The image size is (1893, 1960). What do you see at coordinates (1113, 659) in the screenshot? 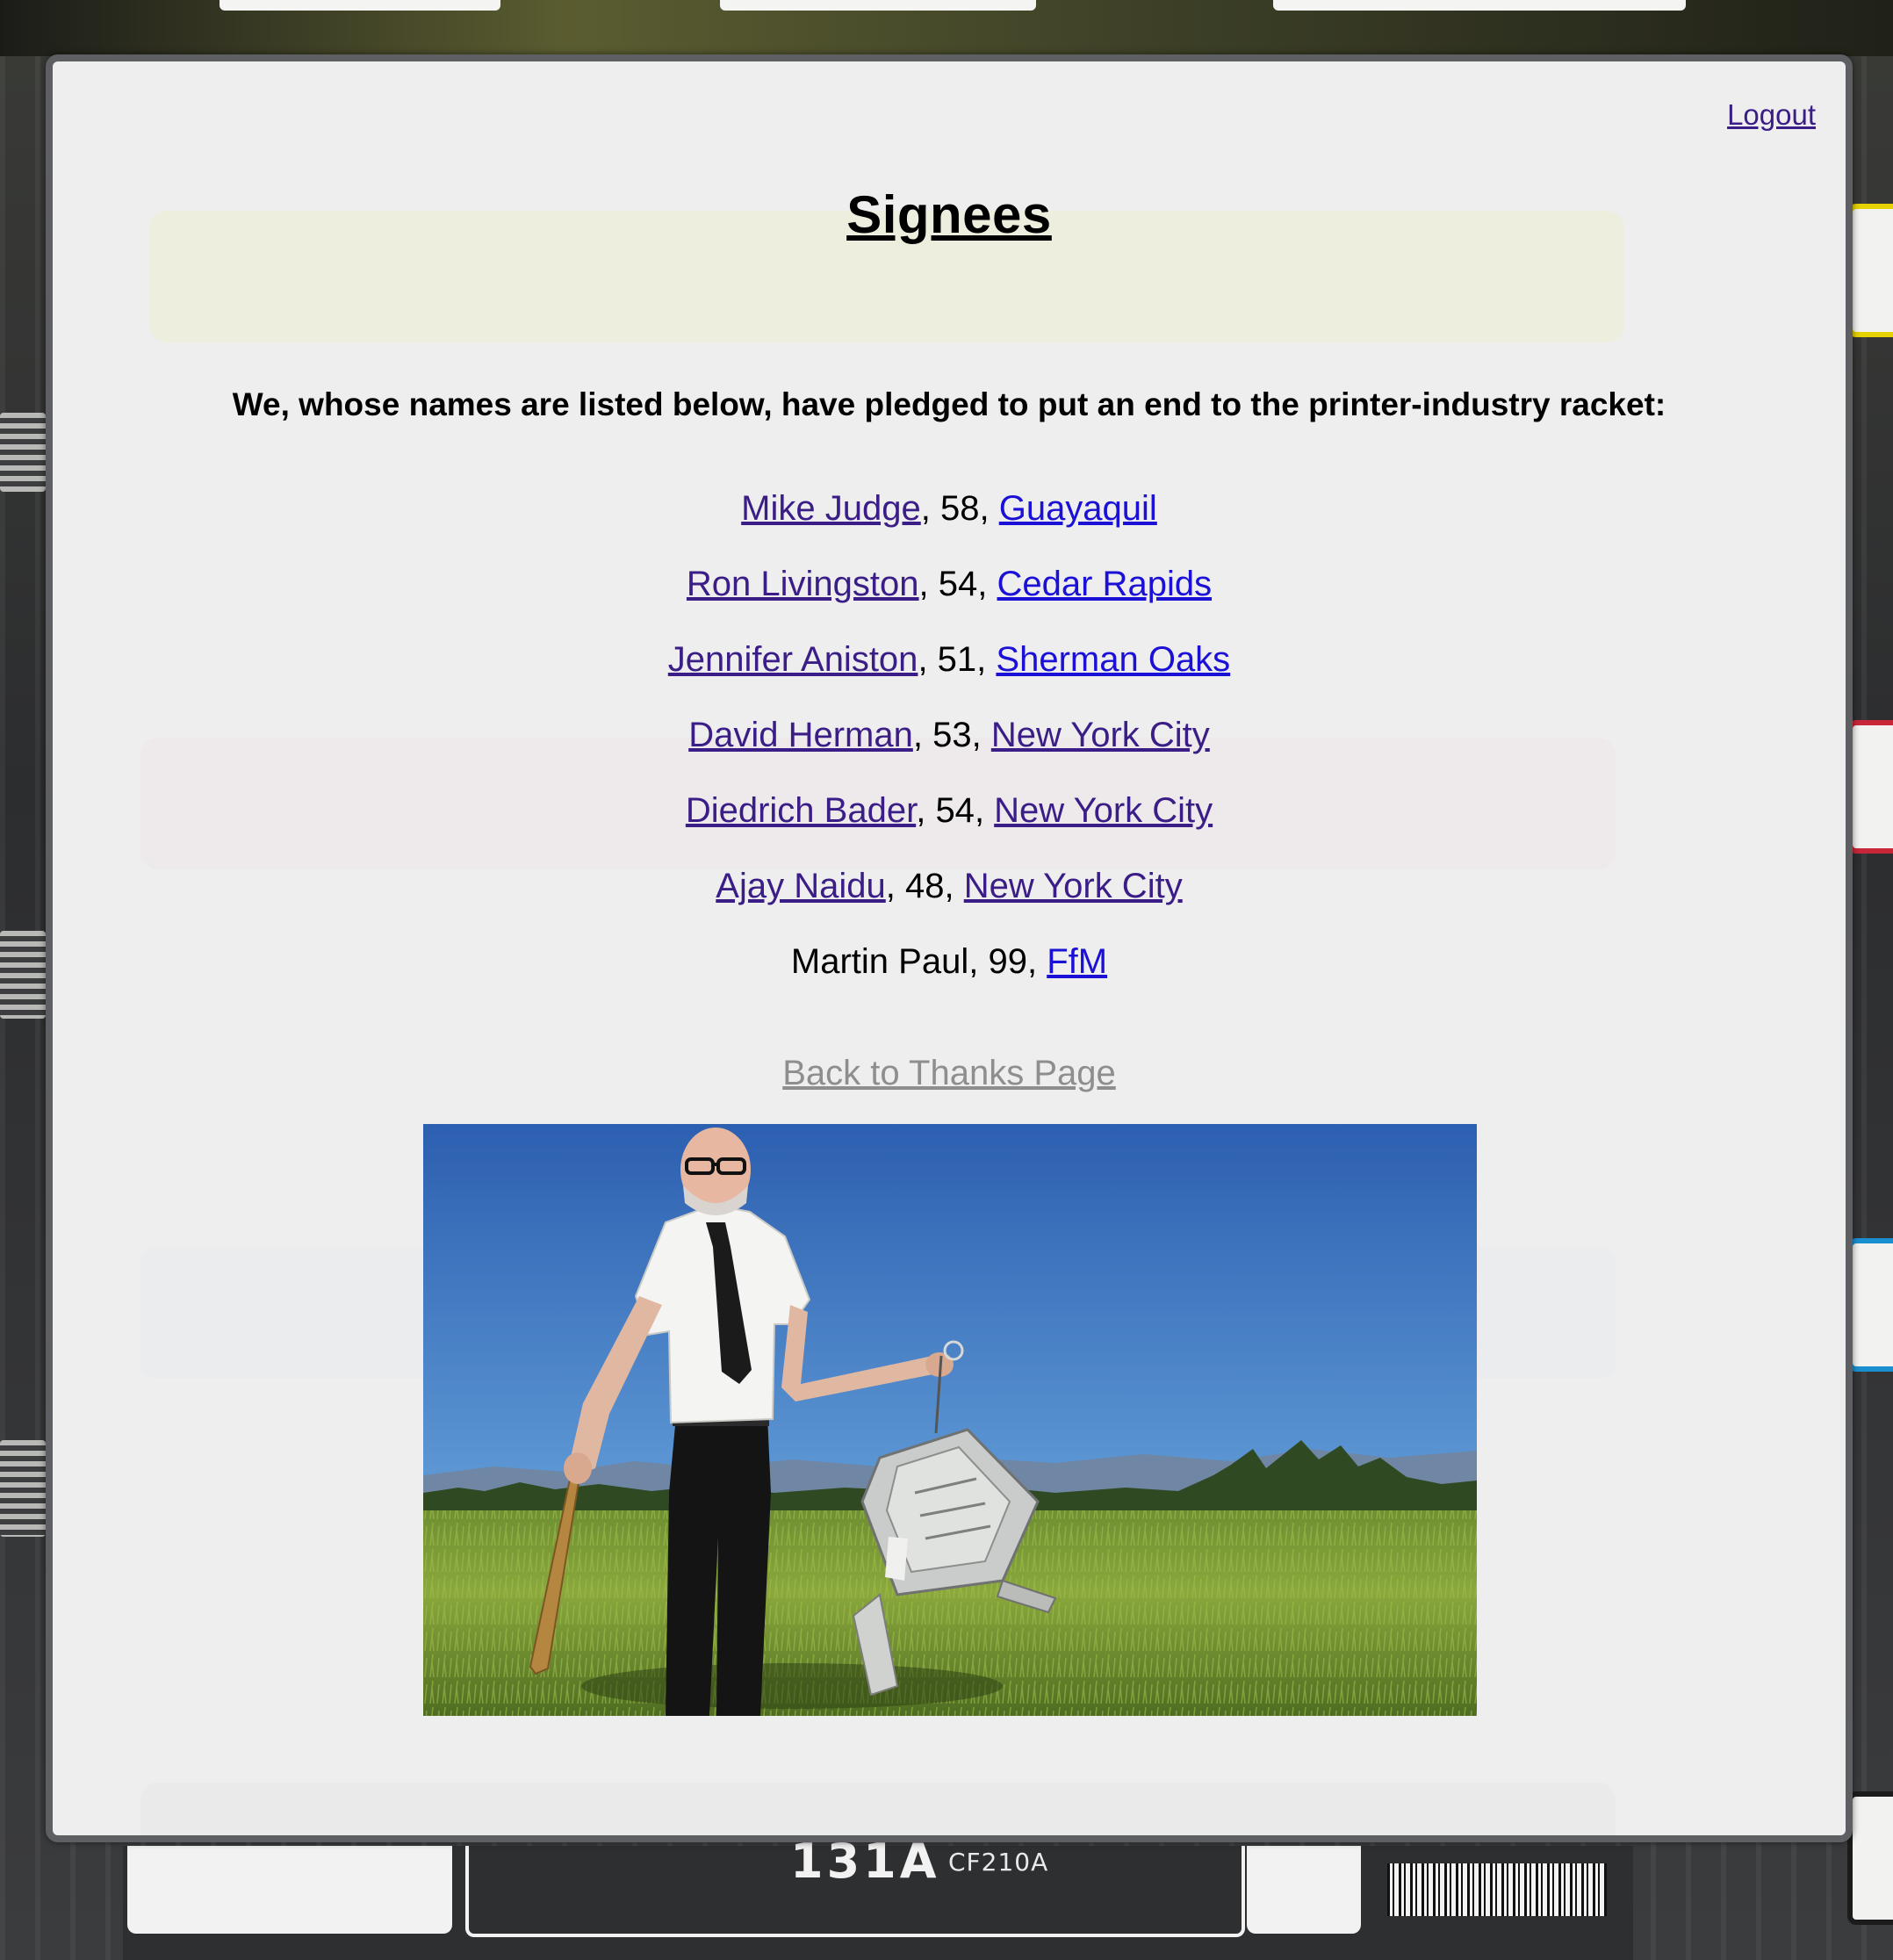
I see `signee-city-link: Sherman Oaks` at bounding box center [1113, 659].